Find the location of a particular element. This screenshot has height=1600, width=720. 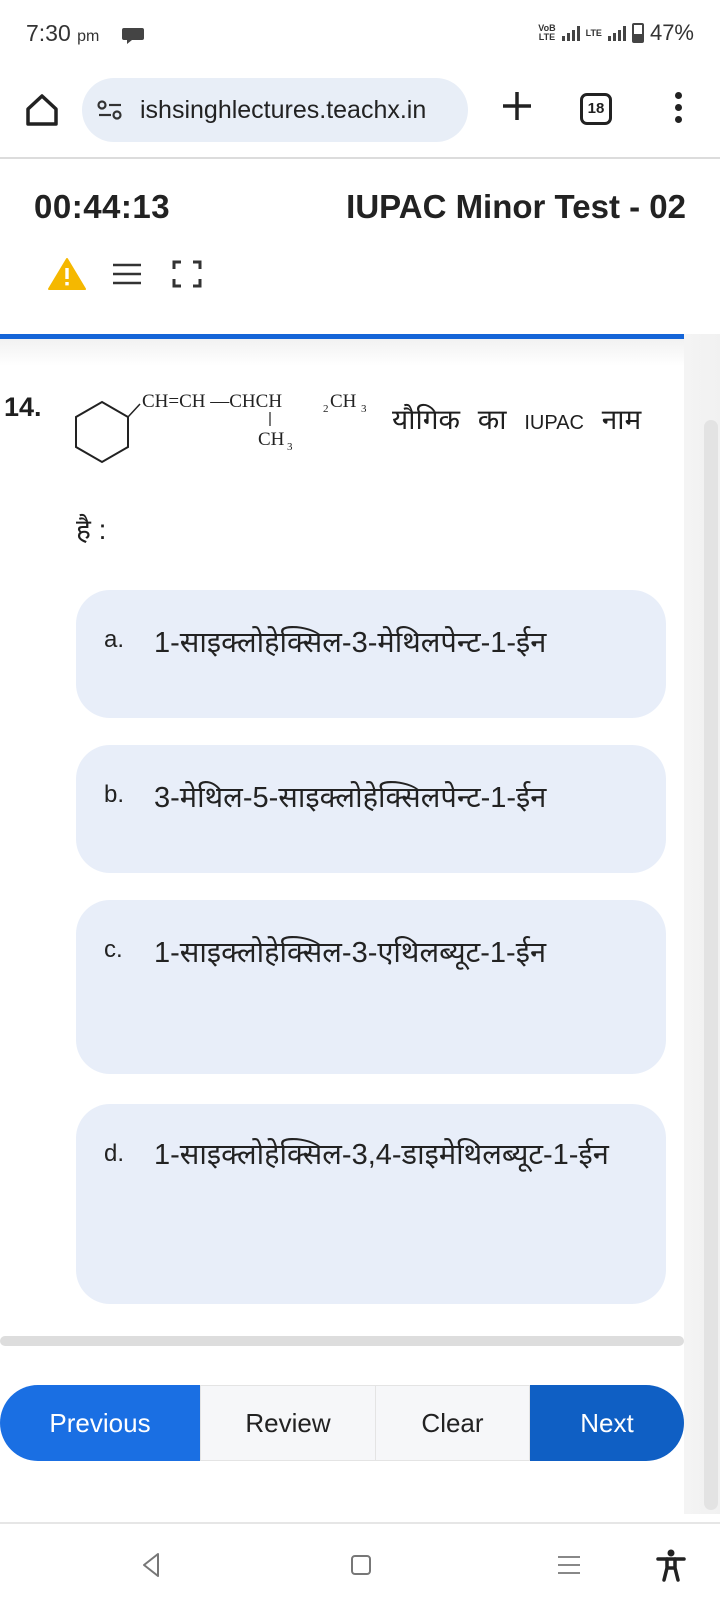

option-letter: b. is located at coordinates (114, 794).